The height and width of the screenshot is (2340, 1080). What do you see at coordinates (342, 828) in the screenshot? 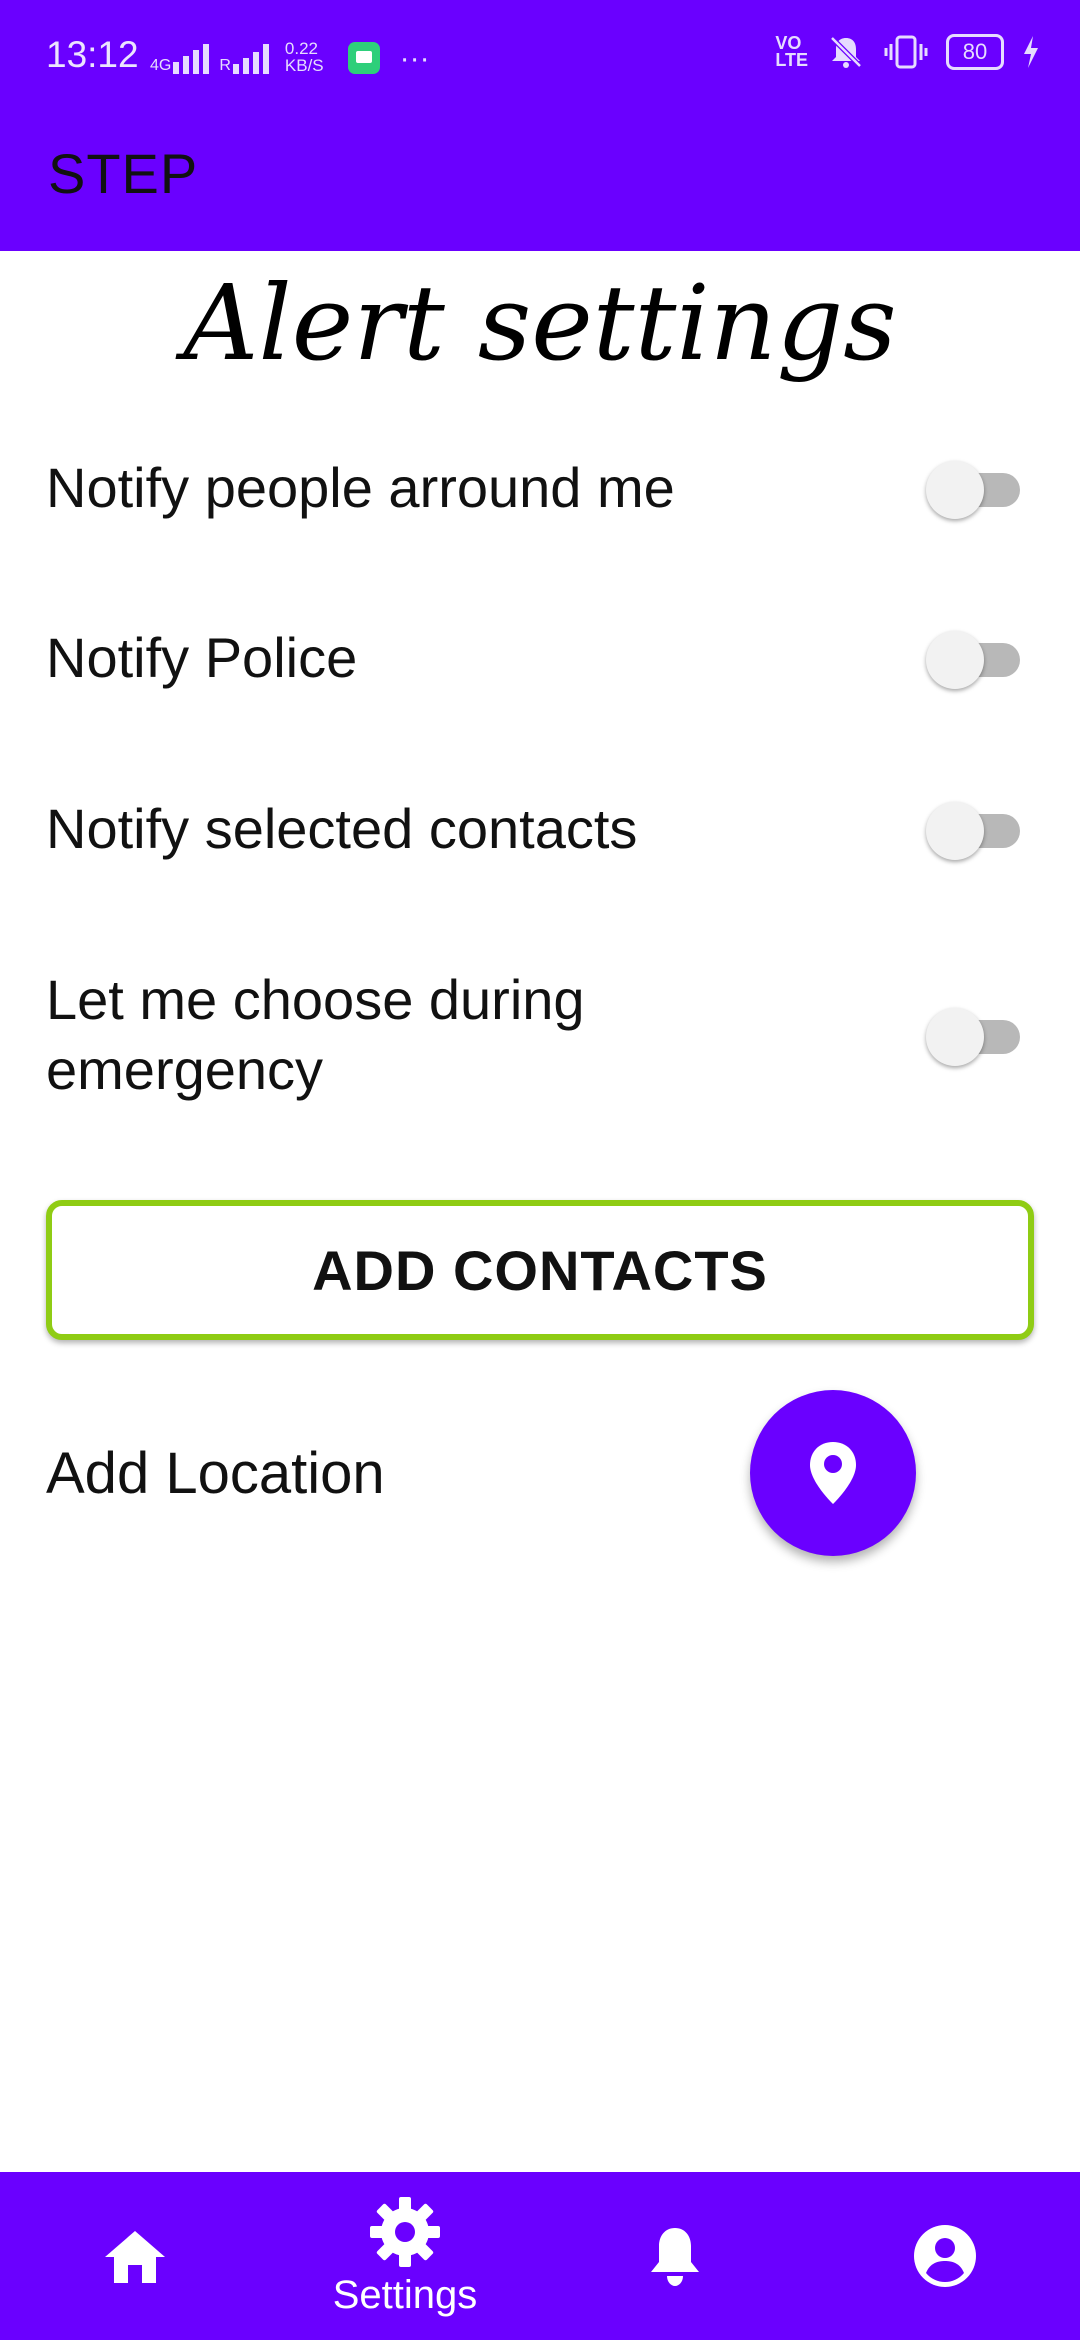
I see `setting-label: Notify selected contacts` at bounding box center [342, 828].